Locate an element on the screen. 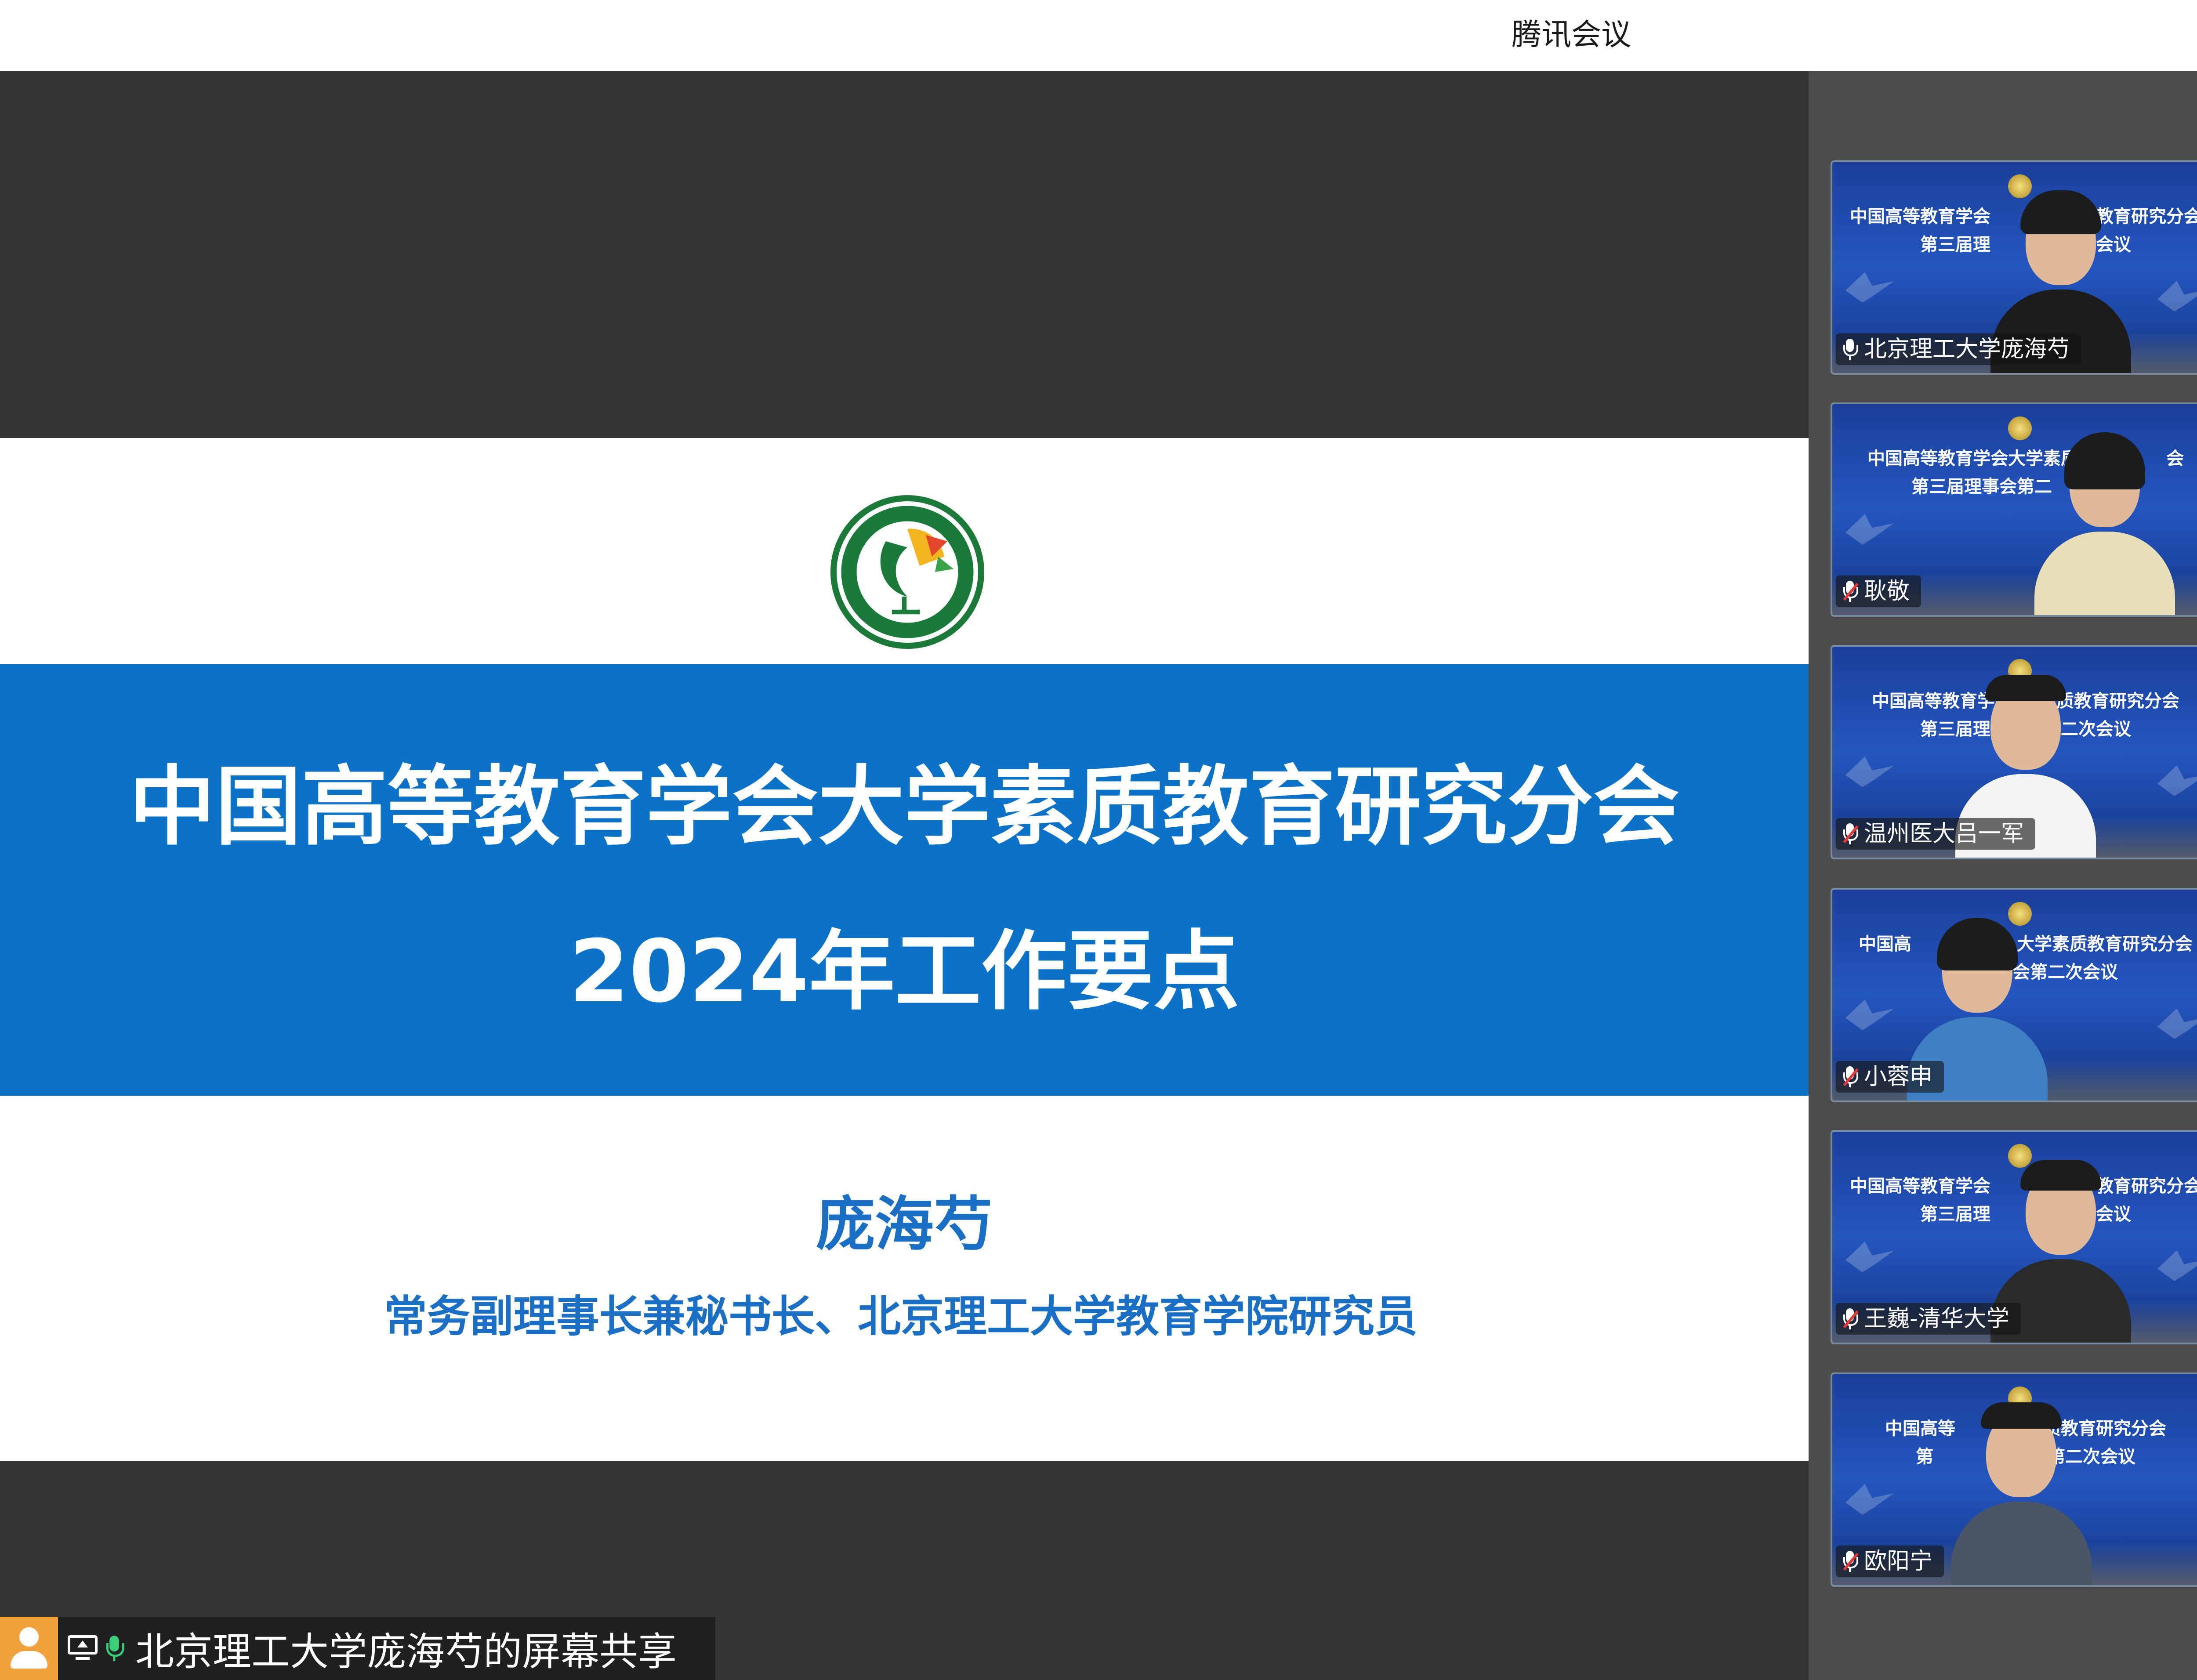 The height and width of the screenshot is (1680, 2197). participant-name: 小蓉申 is located at coordinates (1898, 1077).